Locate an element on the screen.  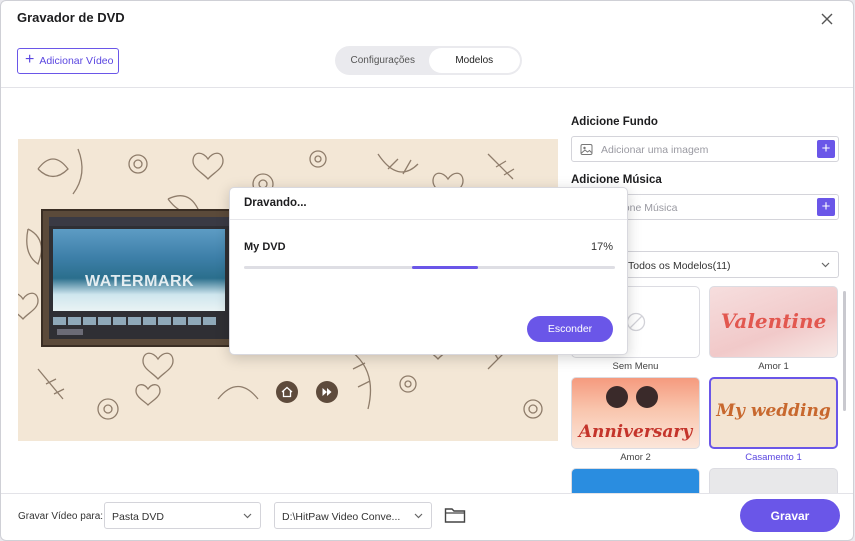
folder-icon is located at coordinates (455, 515).